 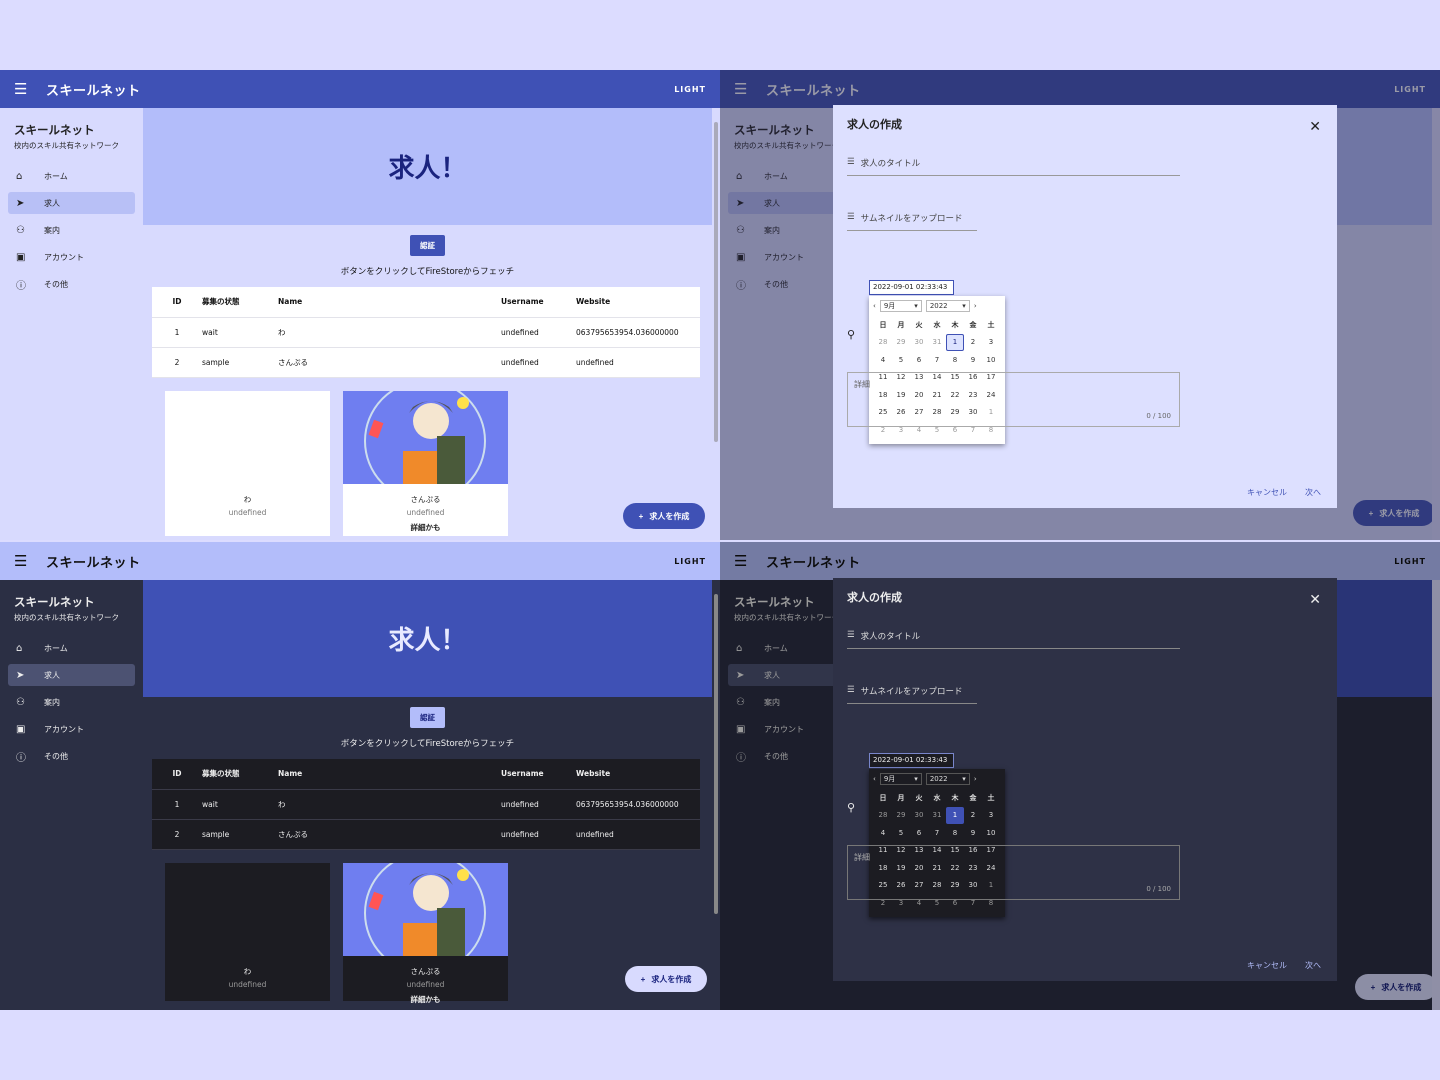 What do you see at coordinates (216, 834) in the screenshot?
I see `table-cell: sample` at bounding box center [216, 834].